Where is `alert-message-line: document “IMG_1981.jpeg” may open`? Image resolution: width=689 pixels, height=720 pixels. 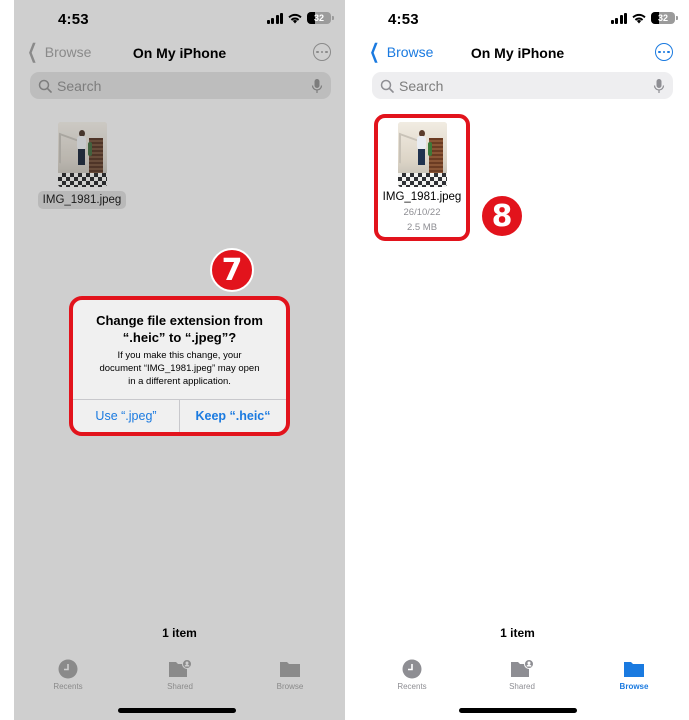
alert-message-line: document “IMG_1981.jpeg” may open is located at coordinates (179, 368).